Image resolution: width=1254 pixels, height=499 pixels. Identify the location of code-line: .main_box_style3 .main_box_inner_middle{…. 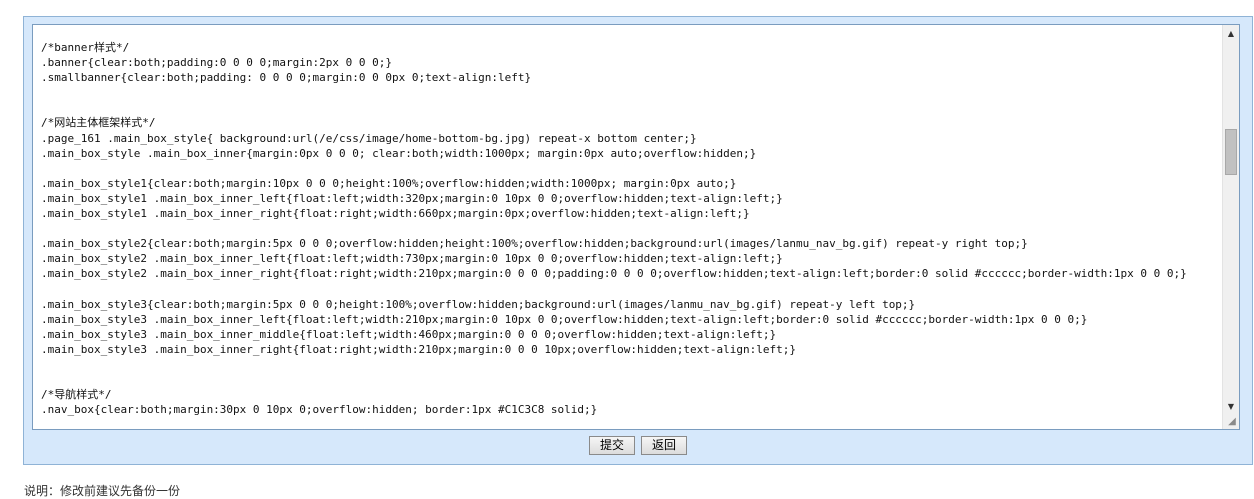
(409, 334).